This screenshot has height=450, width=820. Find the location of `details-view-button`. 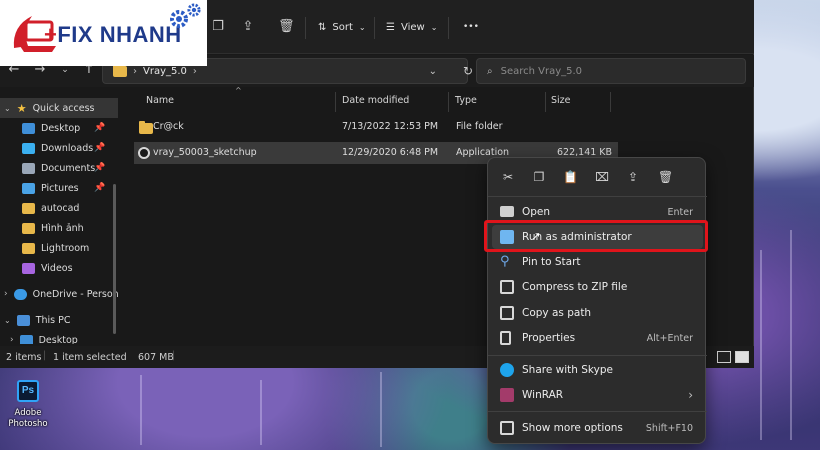

details-view-button is located at coordinates (724, 357).